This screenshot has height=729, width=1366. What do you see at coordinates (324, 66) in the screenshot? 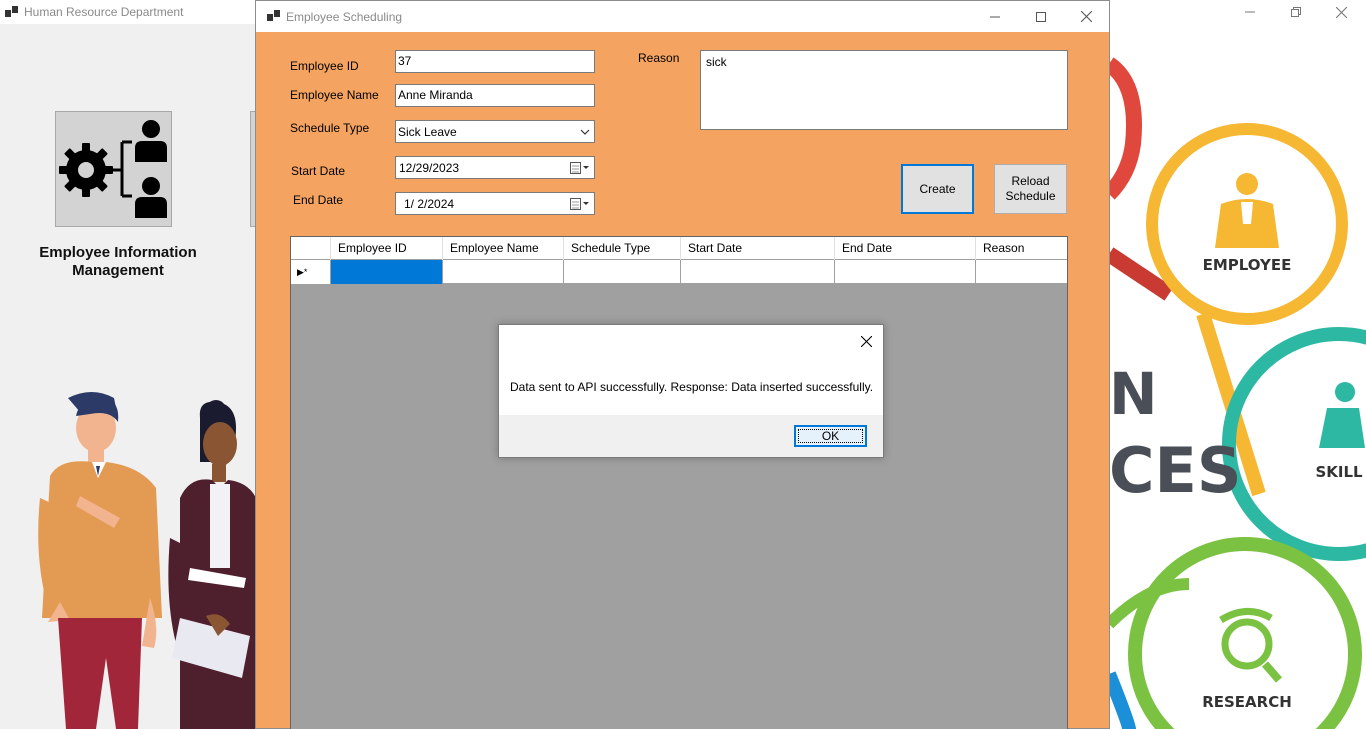
I see `employee-id-label: Employee ID` at bounding box center [324, 66].